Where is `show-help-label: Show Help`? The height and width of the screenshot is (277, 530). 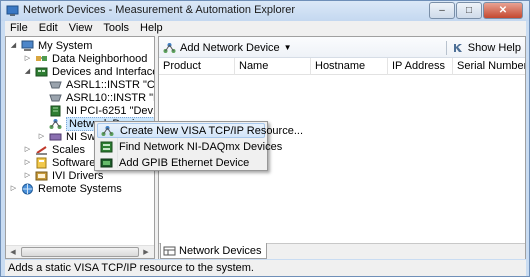 show-help-label: Show Help is located at coordinates (494, 47).